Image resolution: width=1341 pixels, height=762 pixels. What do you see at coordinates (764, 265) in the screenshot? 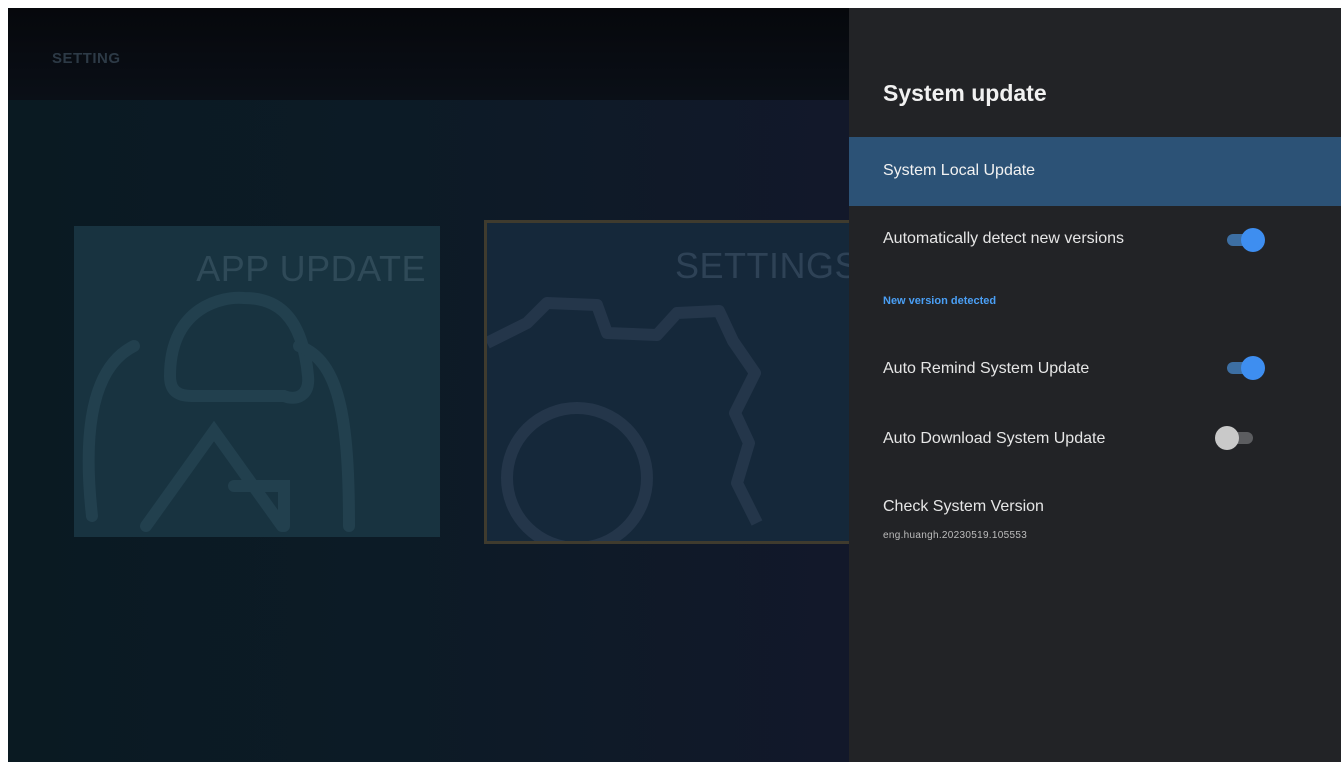
I see `settings-tile-label: SETTINGS` at bounding box center [764, 265].